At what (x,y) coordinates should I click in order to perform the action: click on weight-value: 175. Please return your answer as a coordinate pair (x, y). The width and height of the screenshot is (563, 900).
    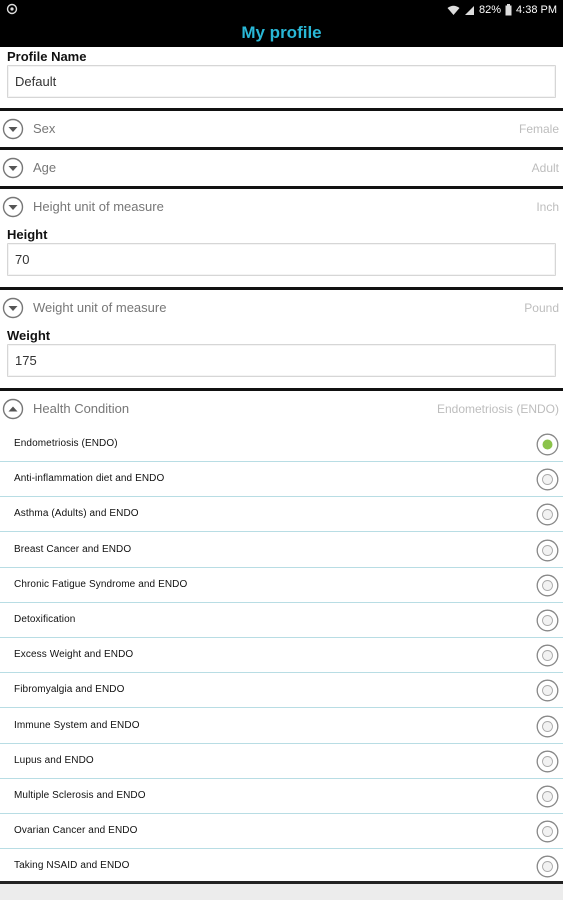
    Looking at the image, I should click on (26, 360).